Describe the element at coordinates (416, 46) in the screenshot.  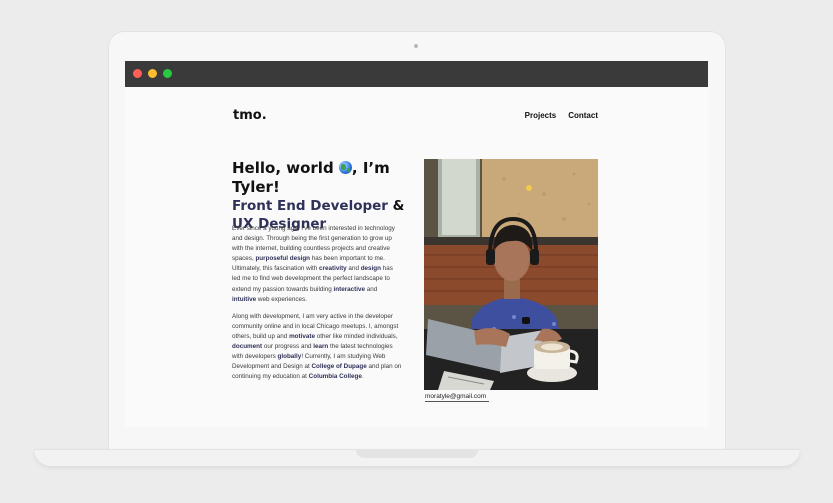
I see `webcam` at that location.